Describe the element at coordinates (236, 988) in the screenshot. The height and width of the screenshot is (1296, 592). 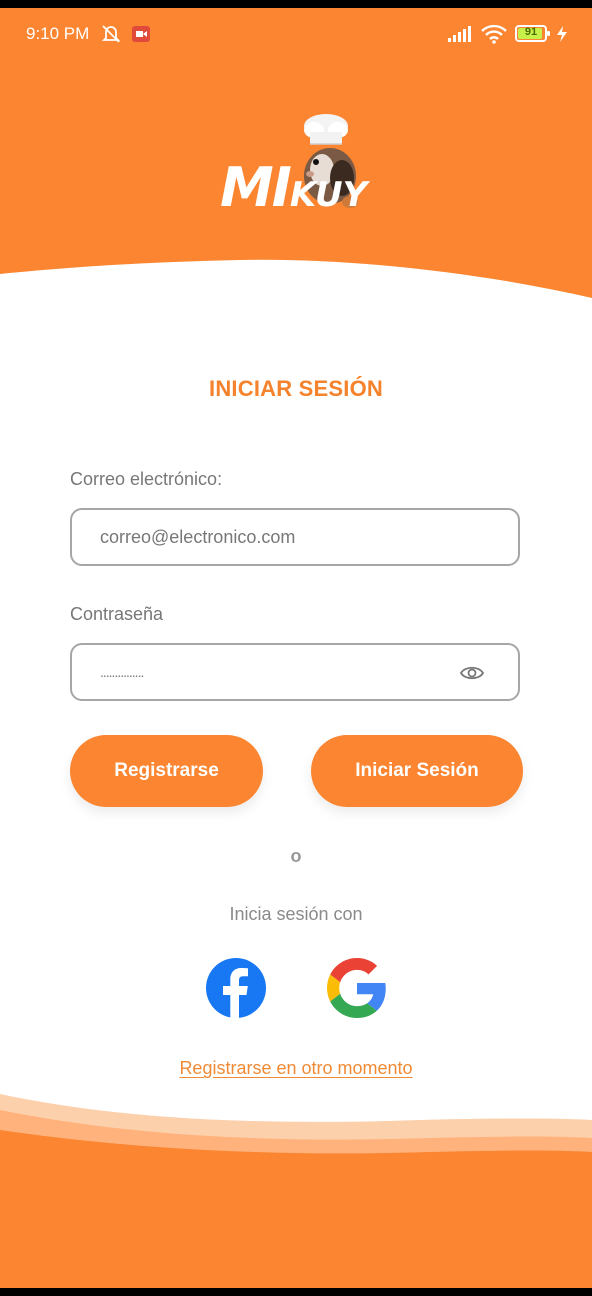
I see `facebook-icon` at that location.